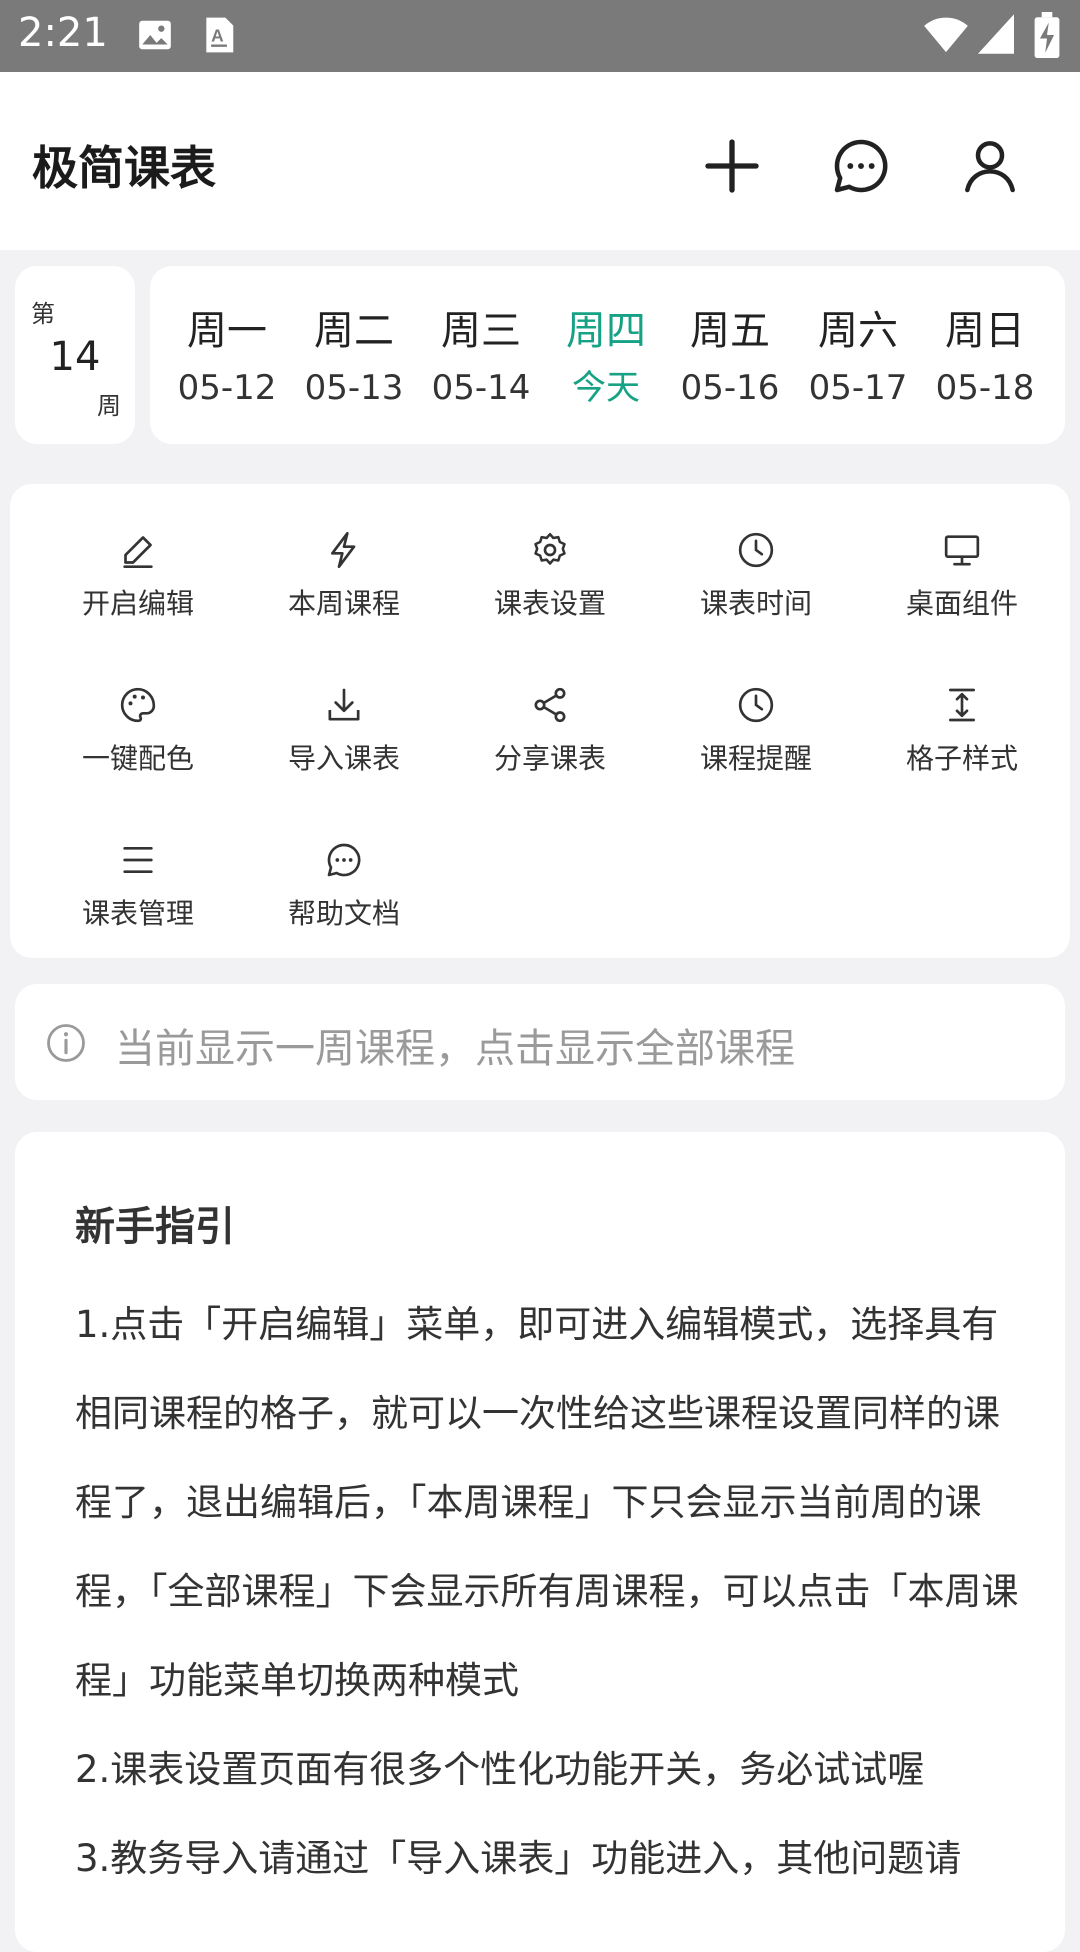  What do you see at coordinates (43, 314) in the screenshot?
I see `week-prefix: 第` at bounding box center [43, 314].